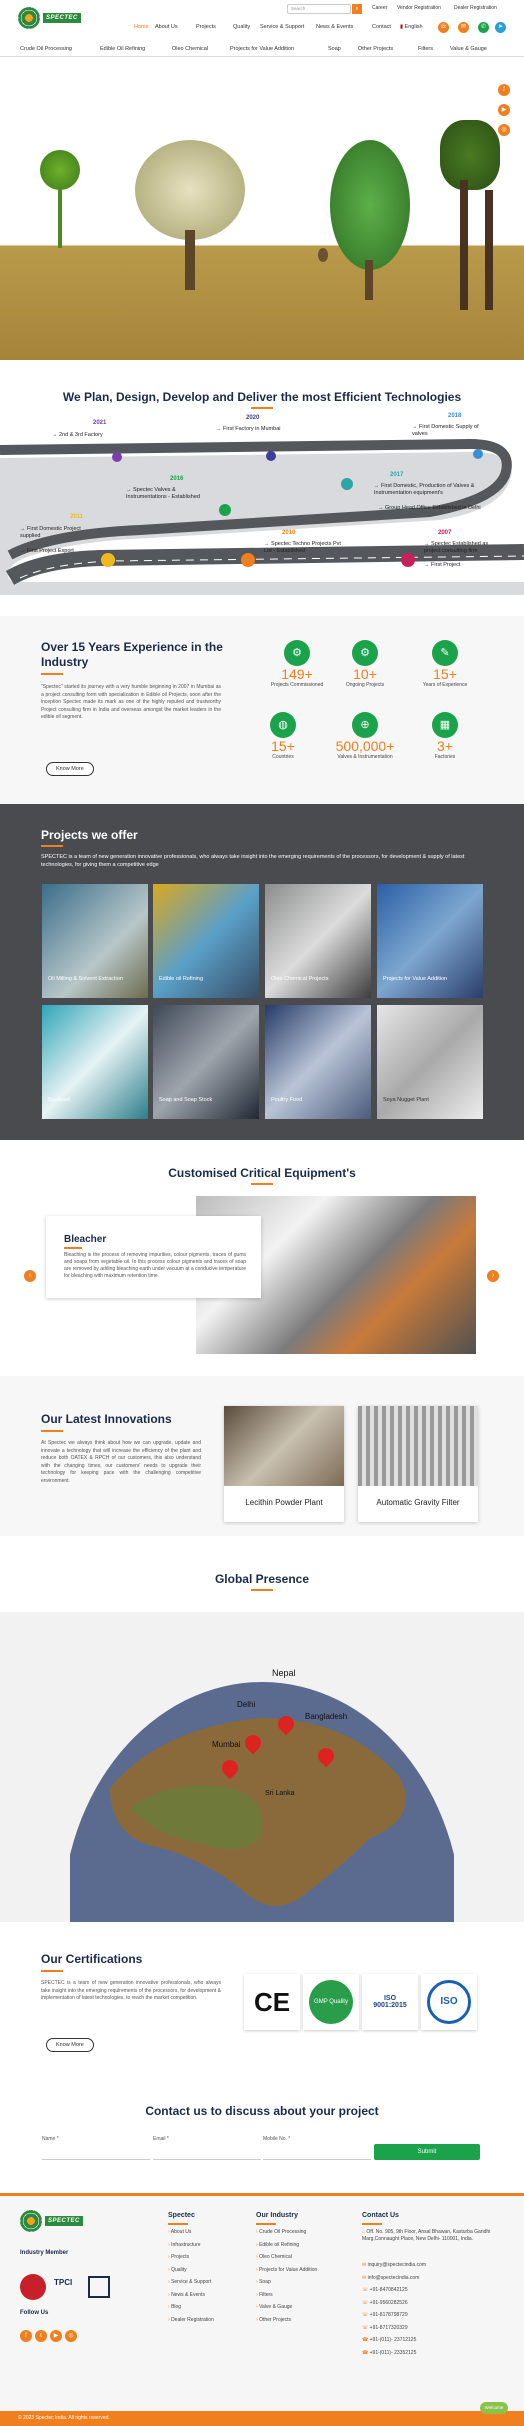 Image resolution: width=524 pixels, height=2426 pixels. I want to click on email-info: ✉ info@spectecindia.com, so click(394, 2278).